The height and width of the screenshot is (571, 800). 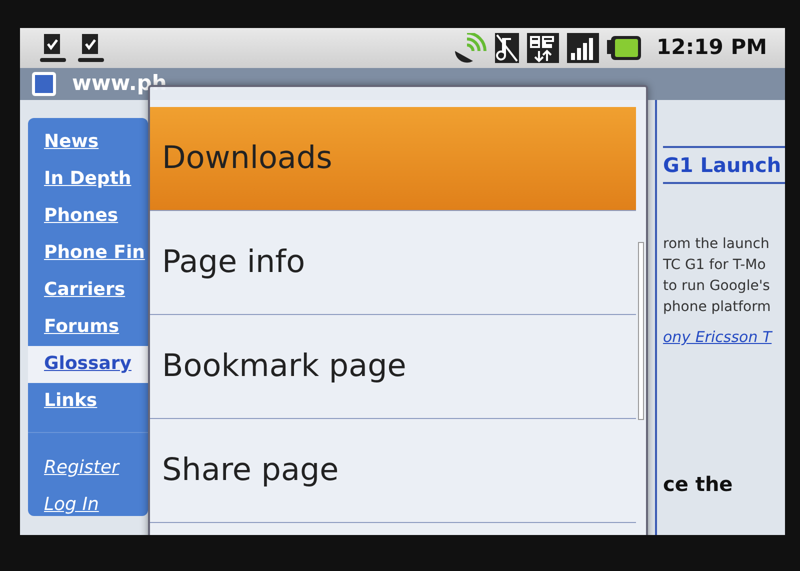 What do you see at coordinates (393, 471) in the screenshot?
I see `menu-item: Share page` at bounding box center [393, 471].